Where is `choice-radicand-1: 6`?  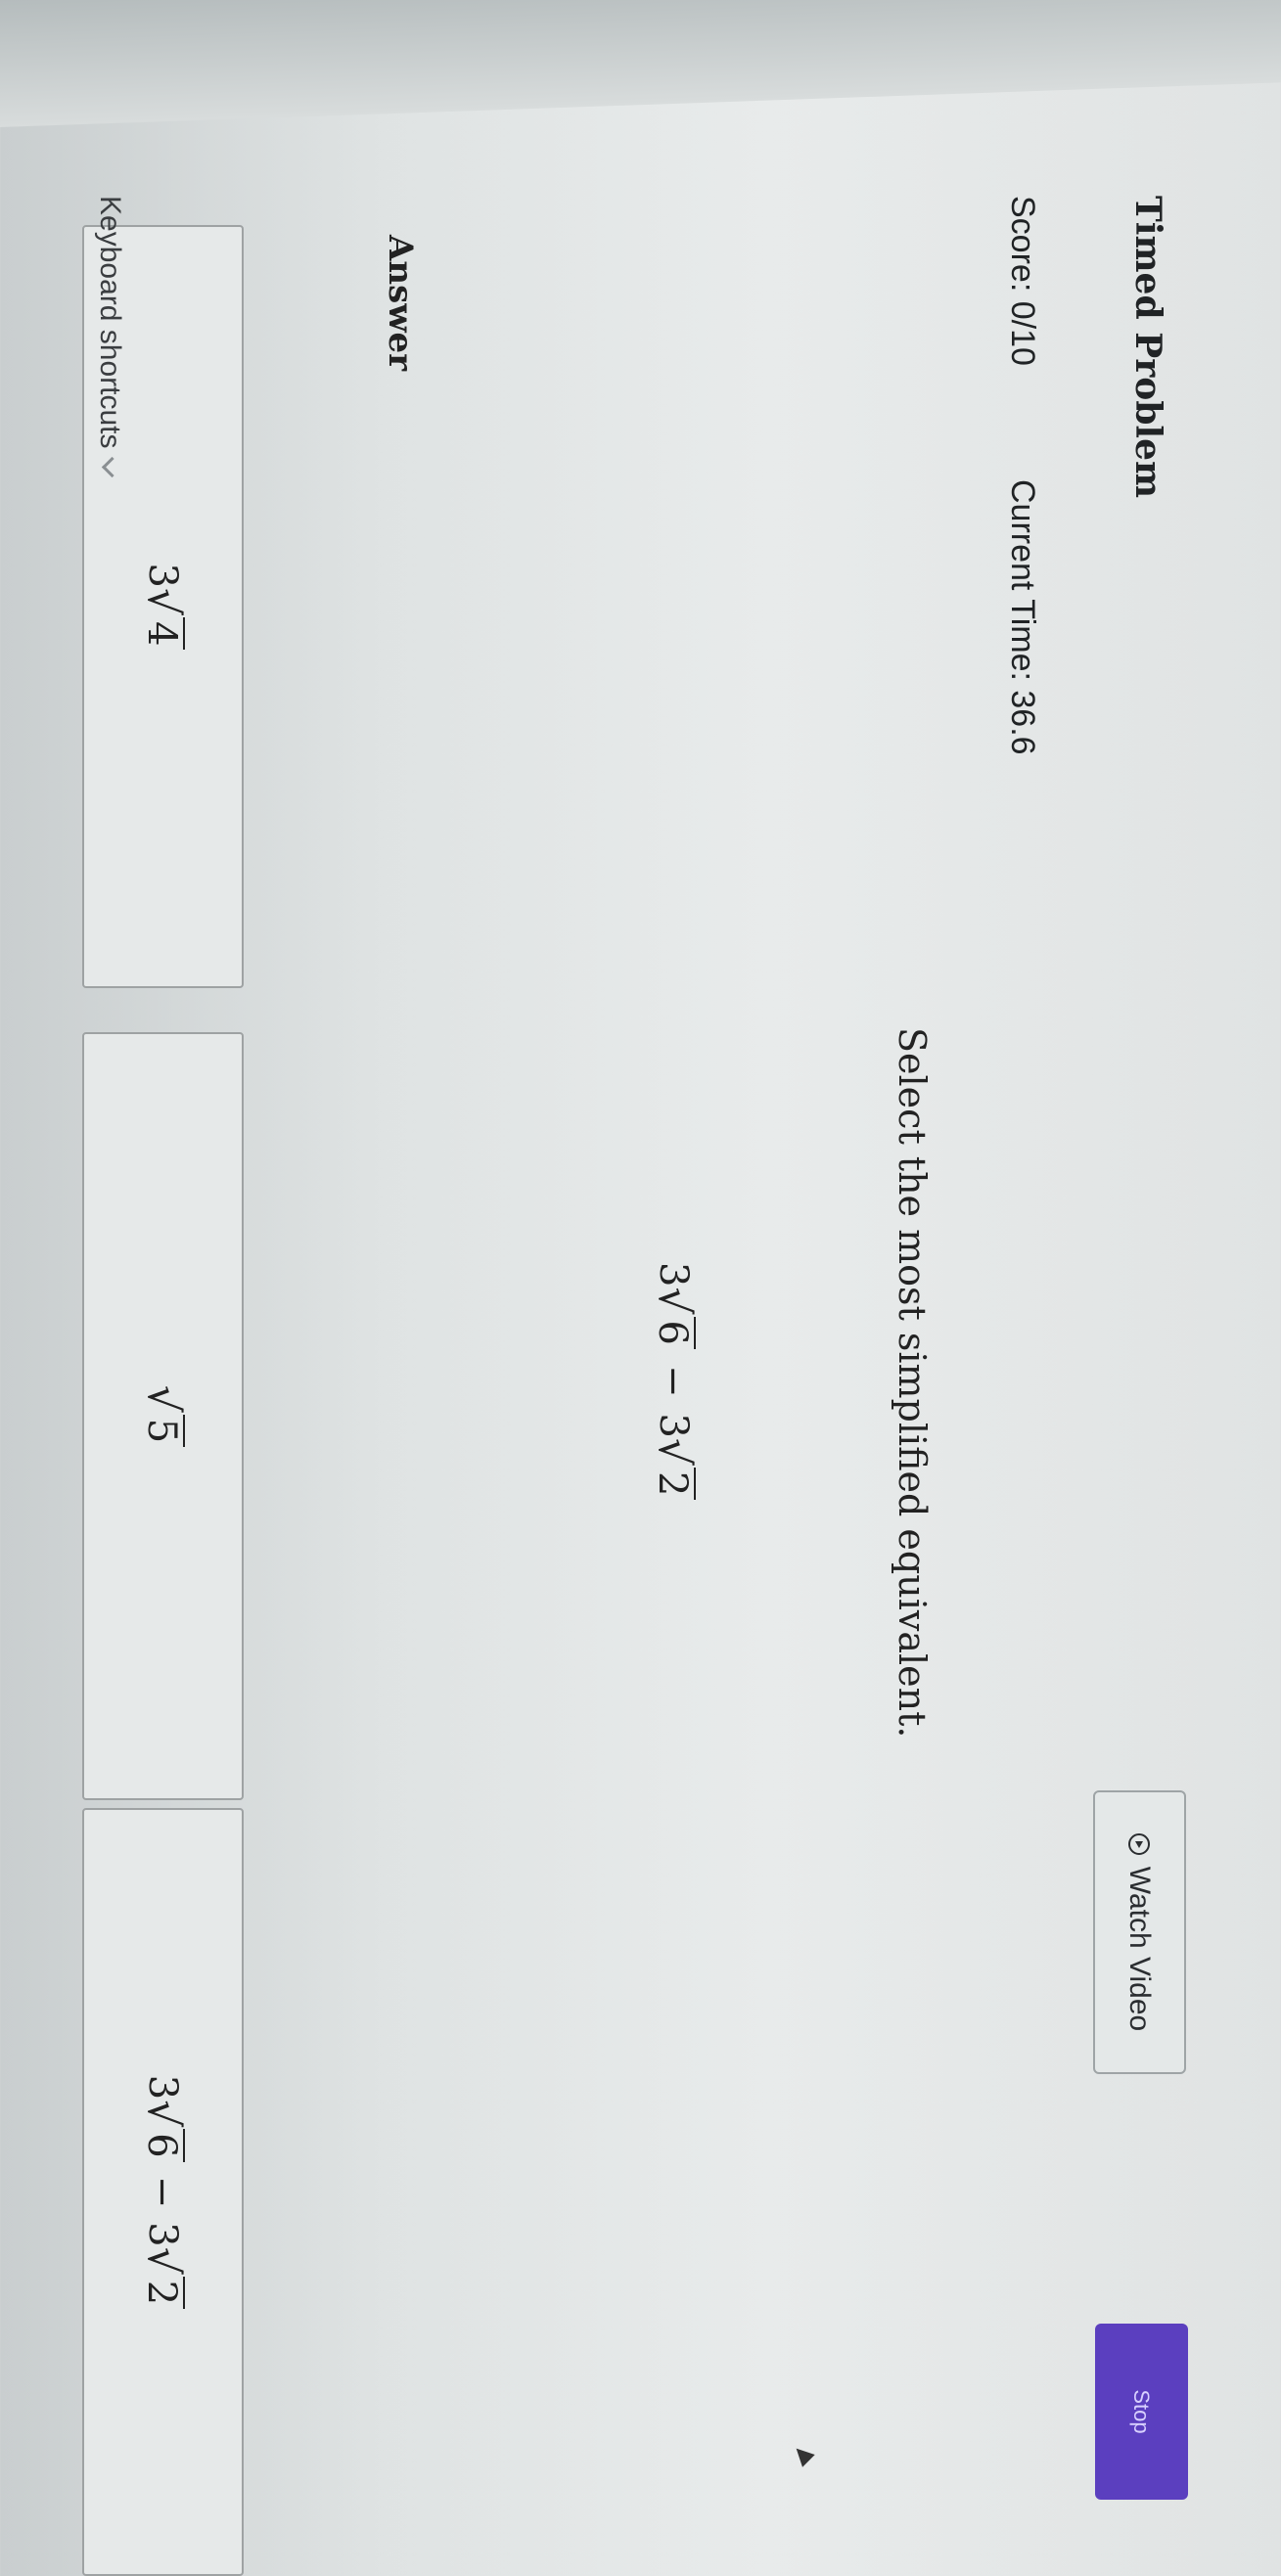 choice-radicand-1: 6 is located at coordinates (163, 2145).